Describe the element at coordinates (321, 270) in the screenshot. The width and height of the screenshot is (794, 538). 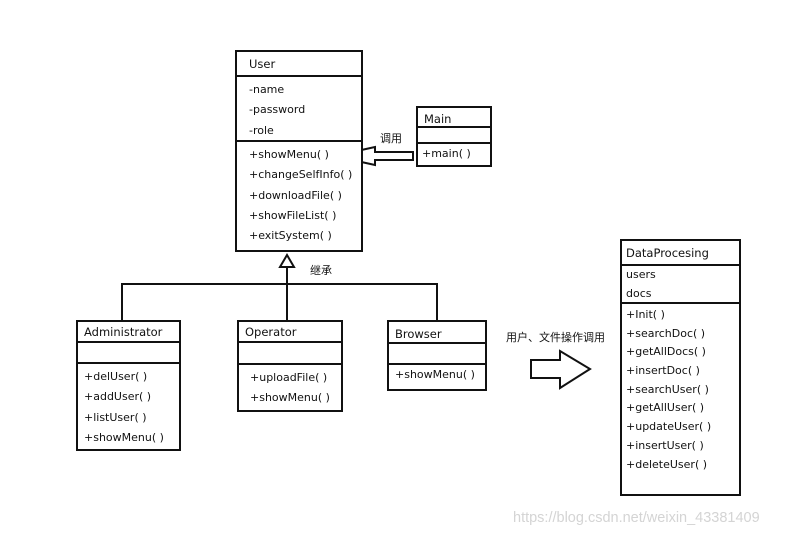
I see `inherit-label: 继承` at that location.